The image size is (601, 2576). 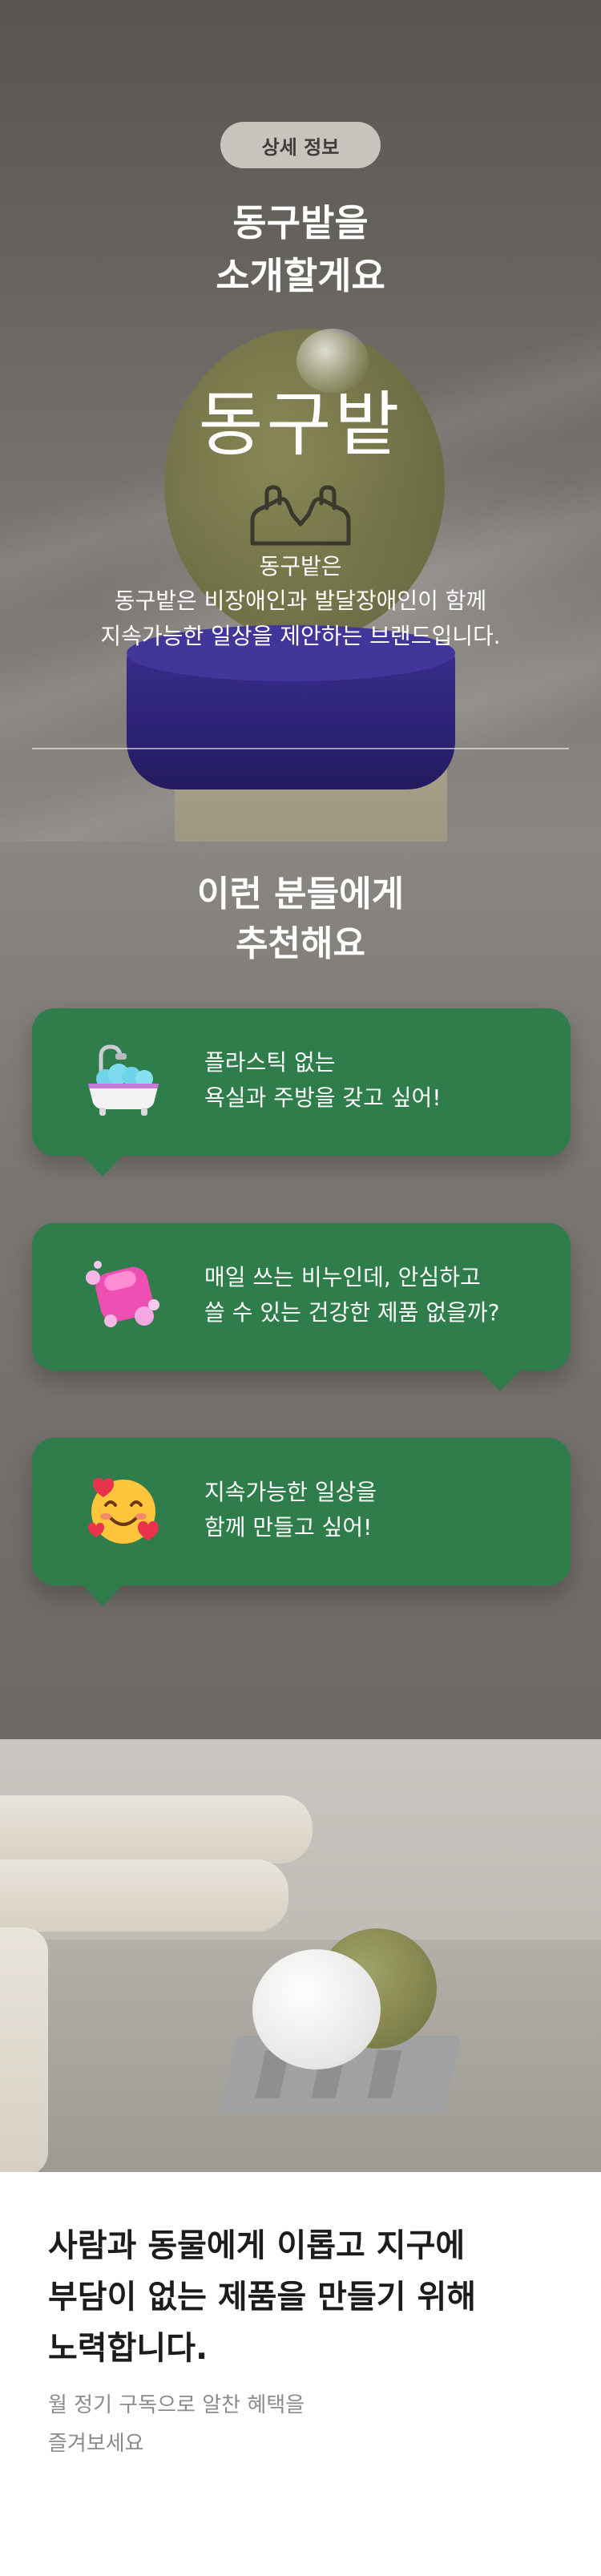 I want to click on brand-logo: 동구밭, so click(x=300, y=425).